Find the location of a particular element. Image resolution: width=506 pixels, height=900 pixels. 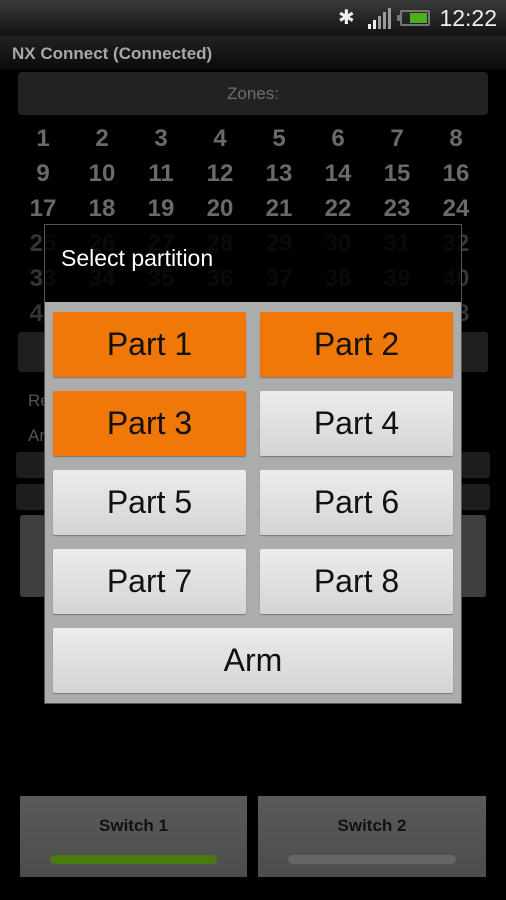

zone-3: 3 is located at coordinates (161, 138).